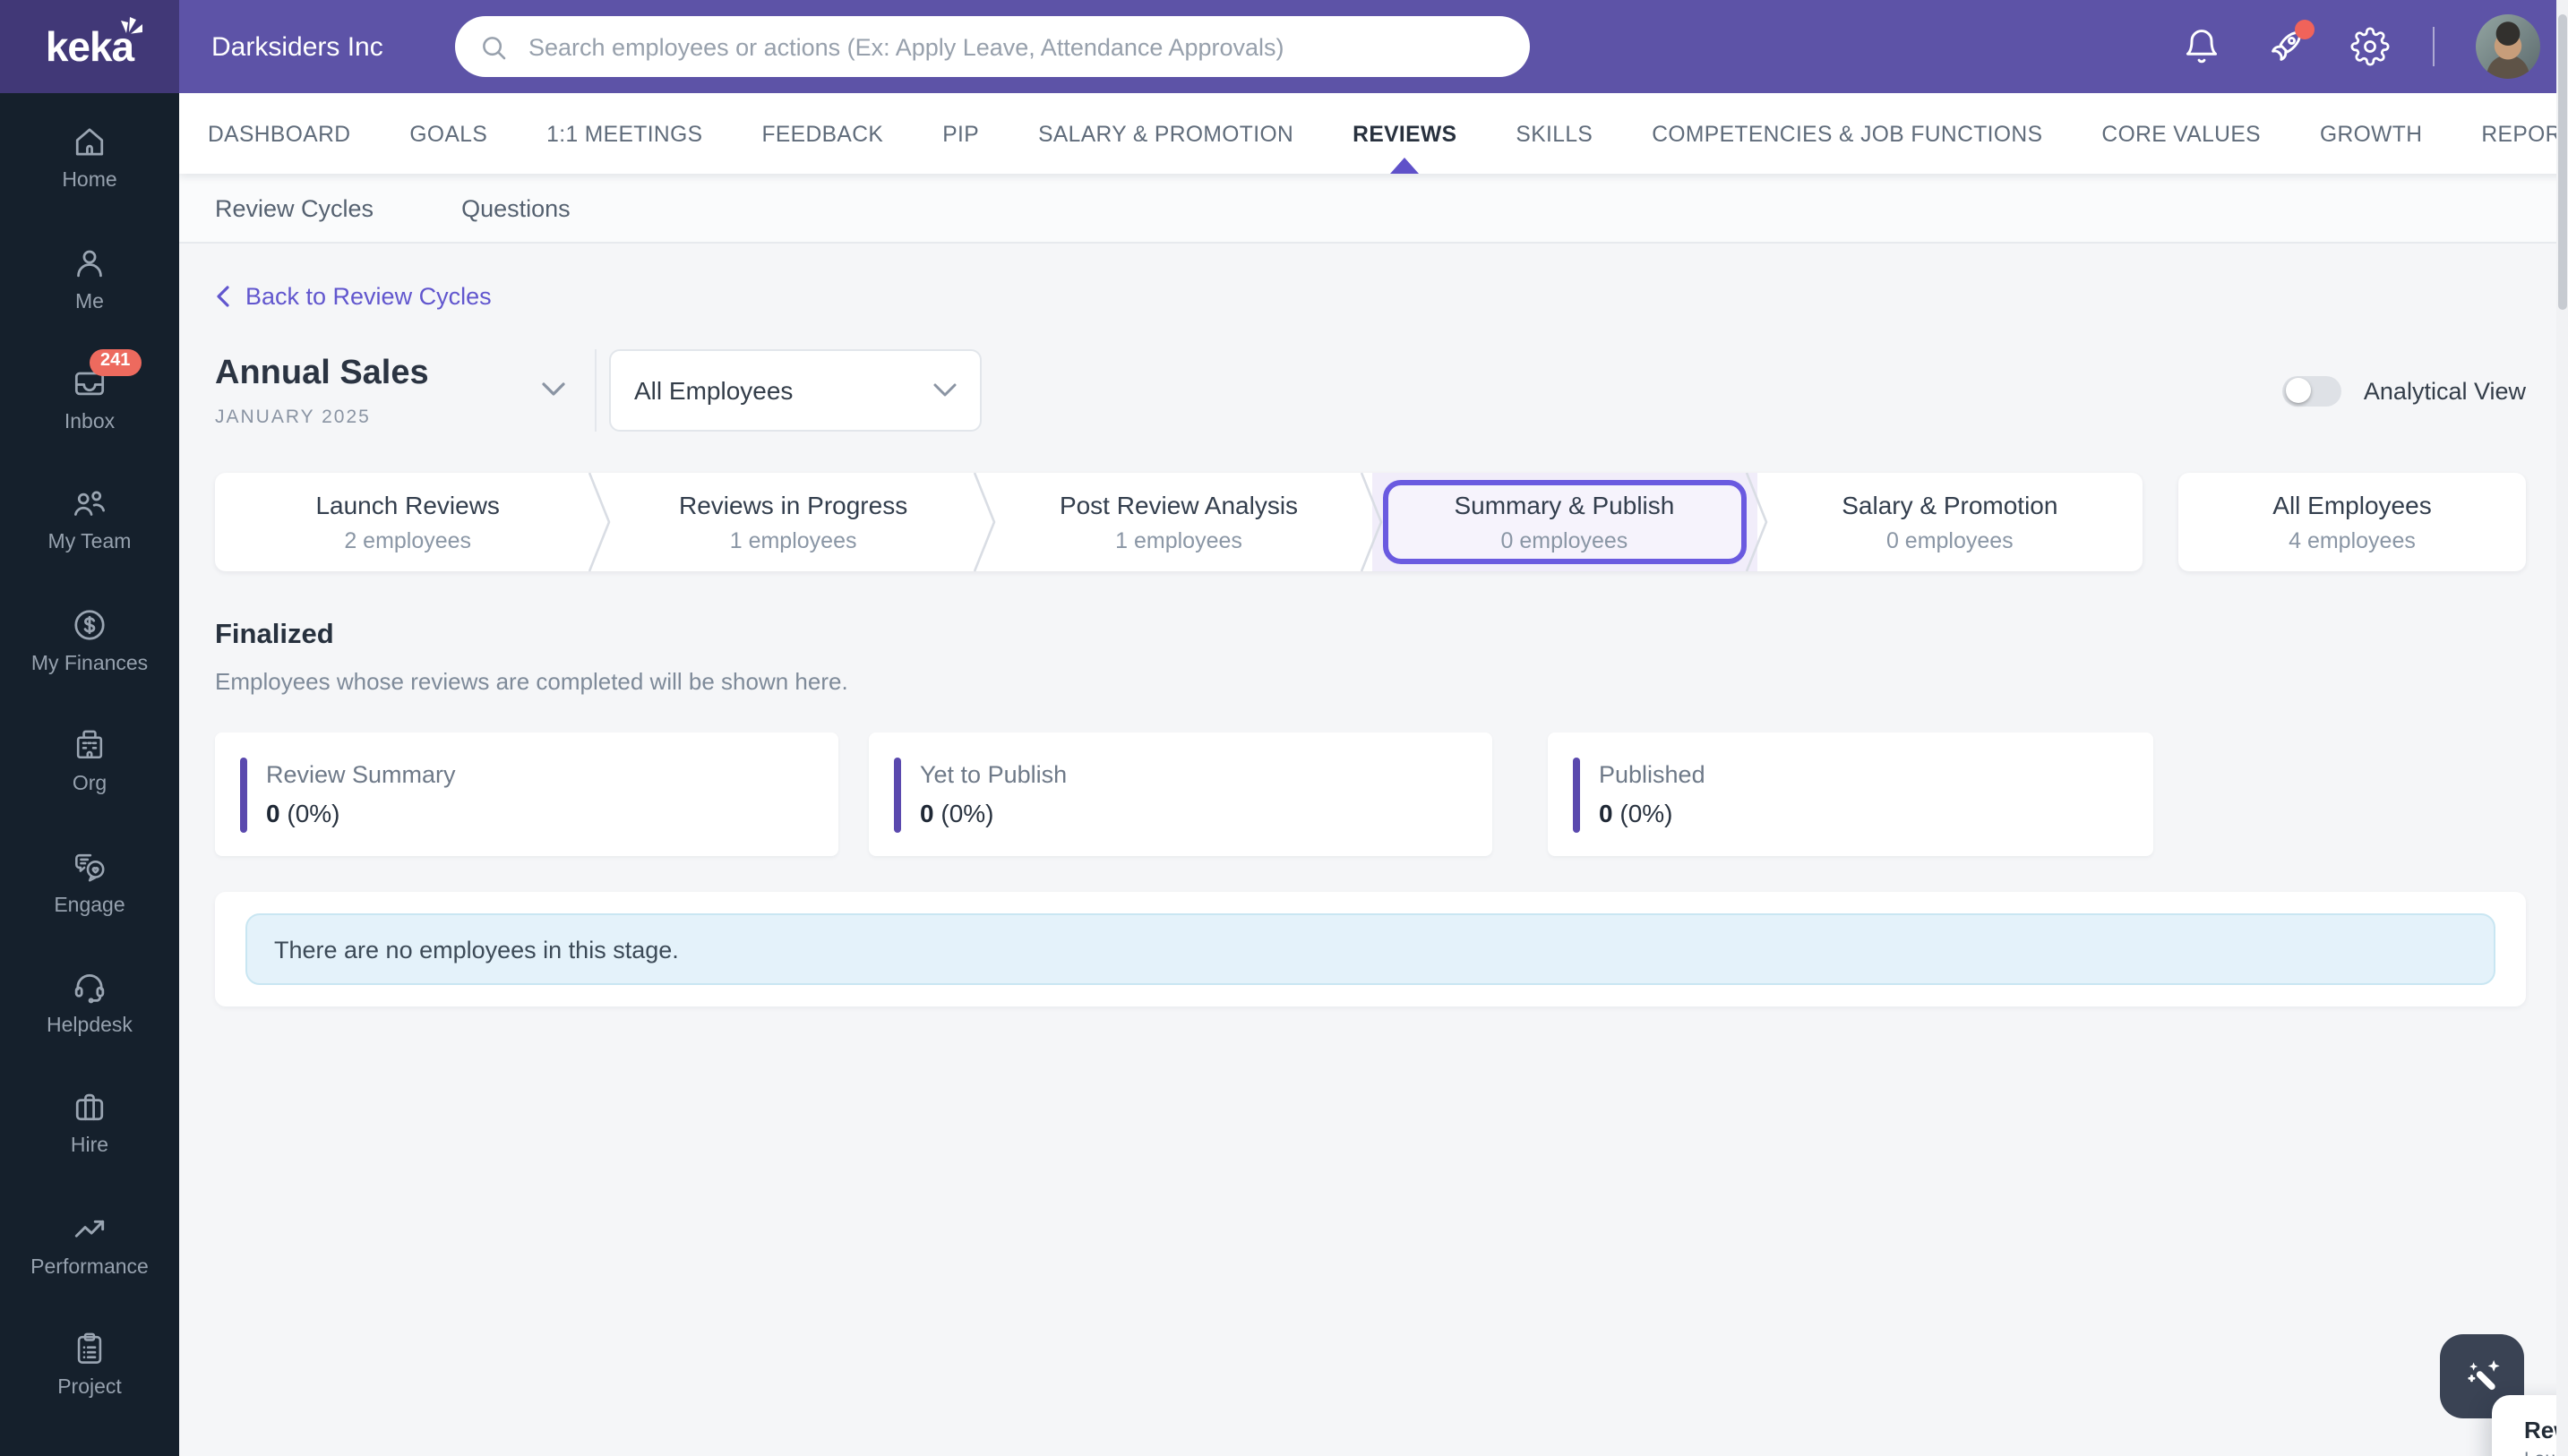 Image resolution: width=2568 pixels, height=1456 pixels. What do you see at coordinates (2561, 728) in the screenshot?
I see `scrollbar-track` at bounding box center [2561, 728].